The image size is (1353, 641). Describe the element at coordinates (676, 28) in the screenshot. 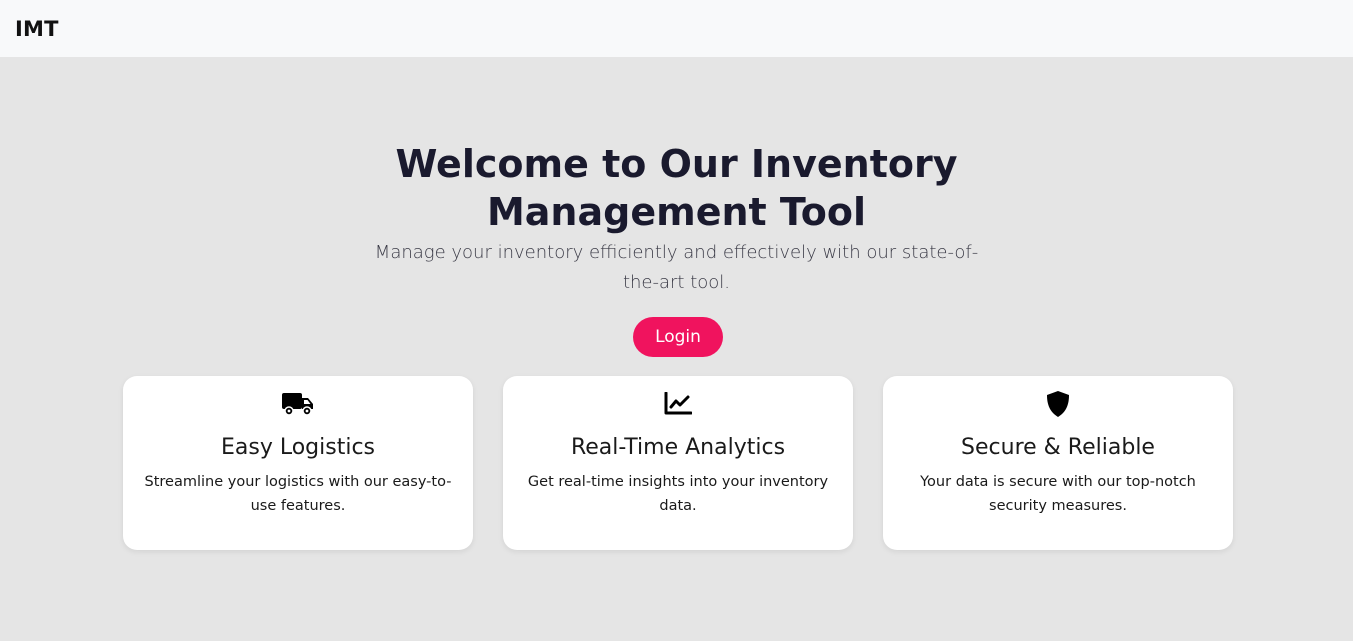

I see `navbar: IMT` at that location.